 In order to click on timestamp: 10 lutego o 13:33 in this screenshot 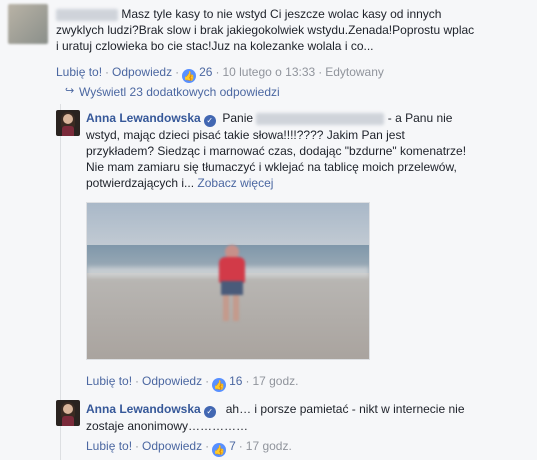, I will do `click(268, 72)`.